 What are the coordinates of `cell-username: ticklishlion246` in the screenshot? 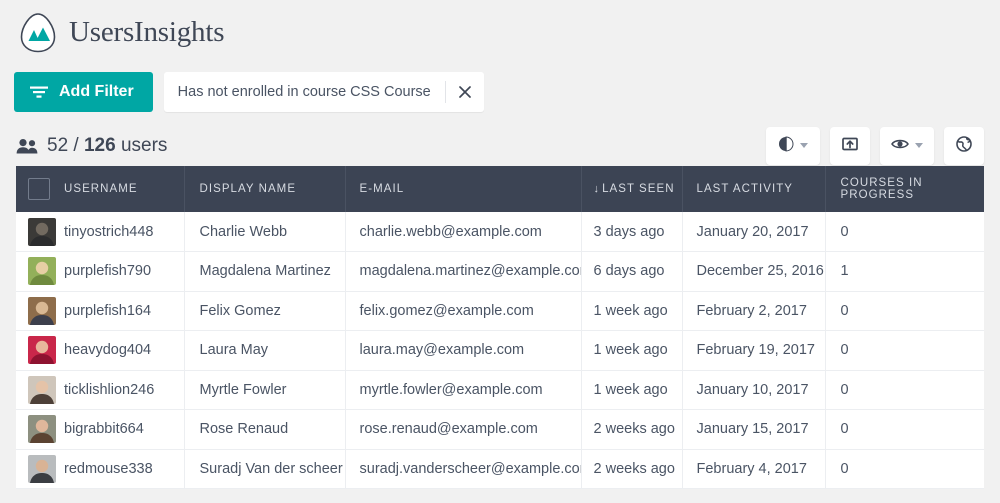 It's located at (124, 390).